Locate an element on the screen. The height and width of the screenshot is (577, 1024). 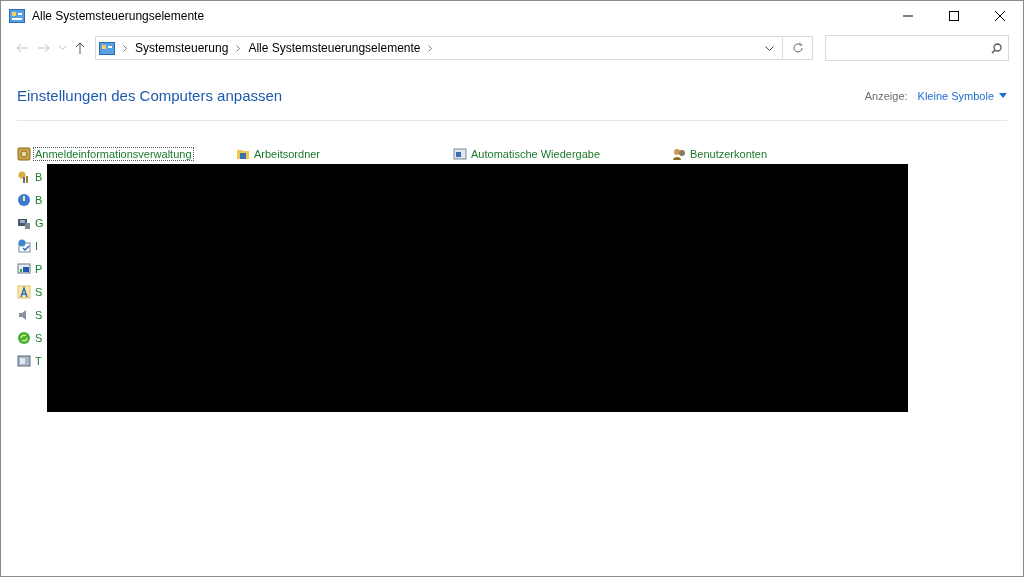
maximize-icon is located at coordinates (954, 16).